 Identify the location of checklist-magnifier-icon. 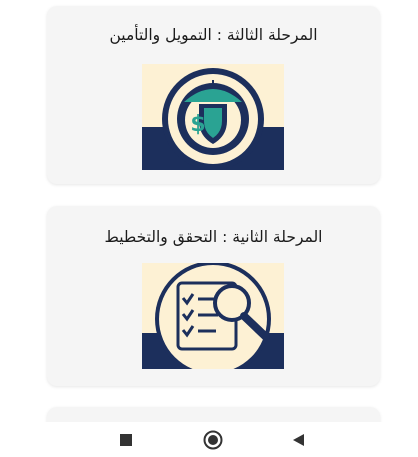
(213, 316).